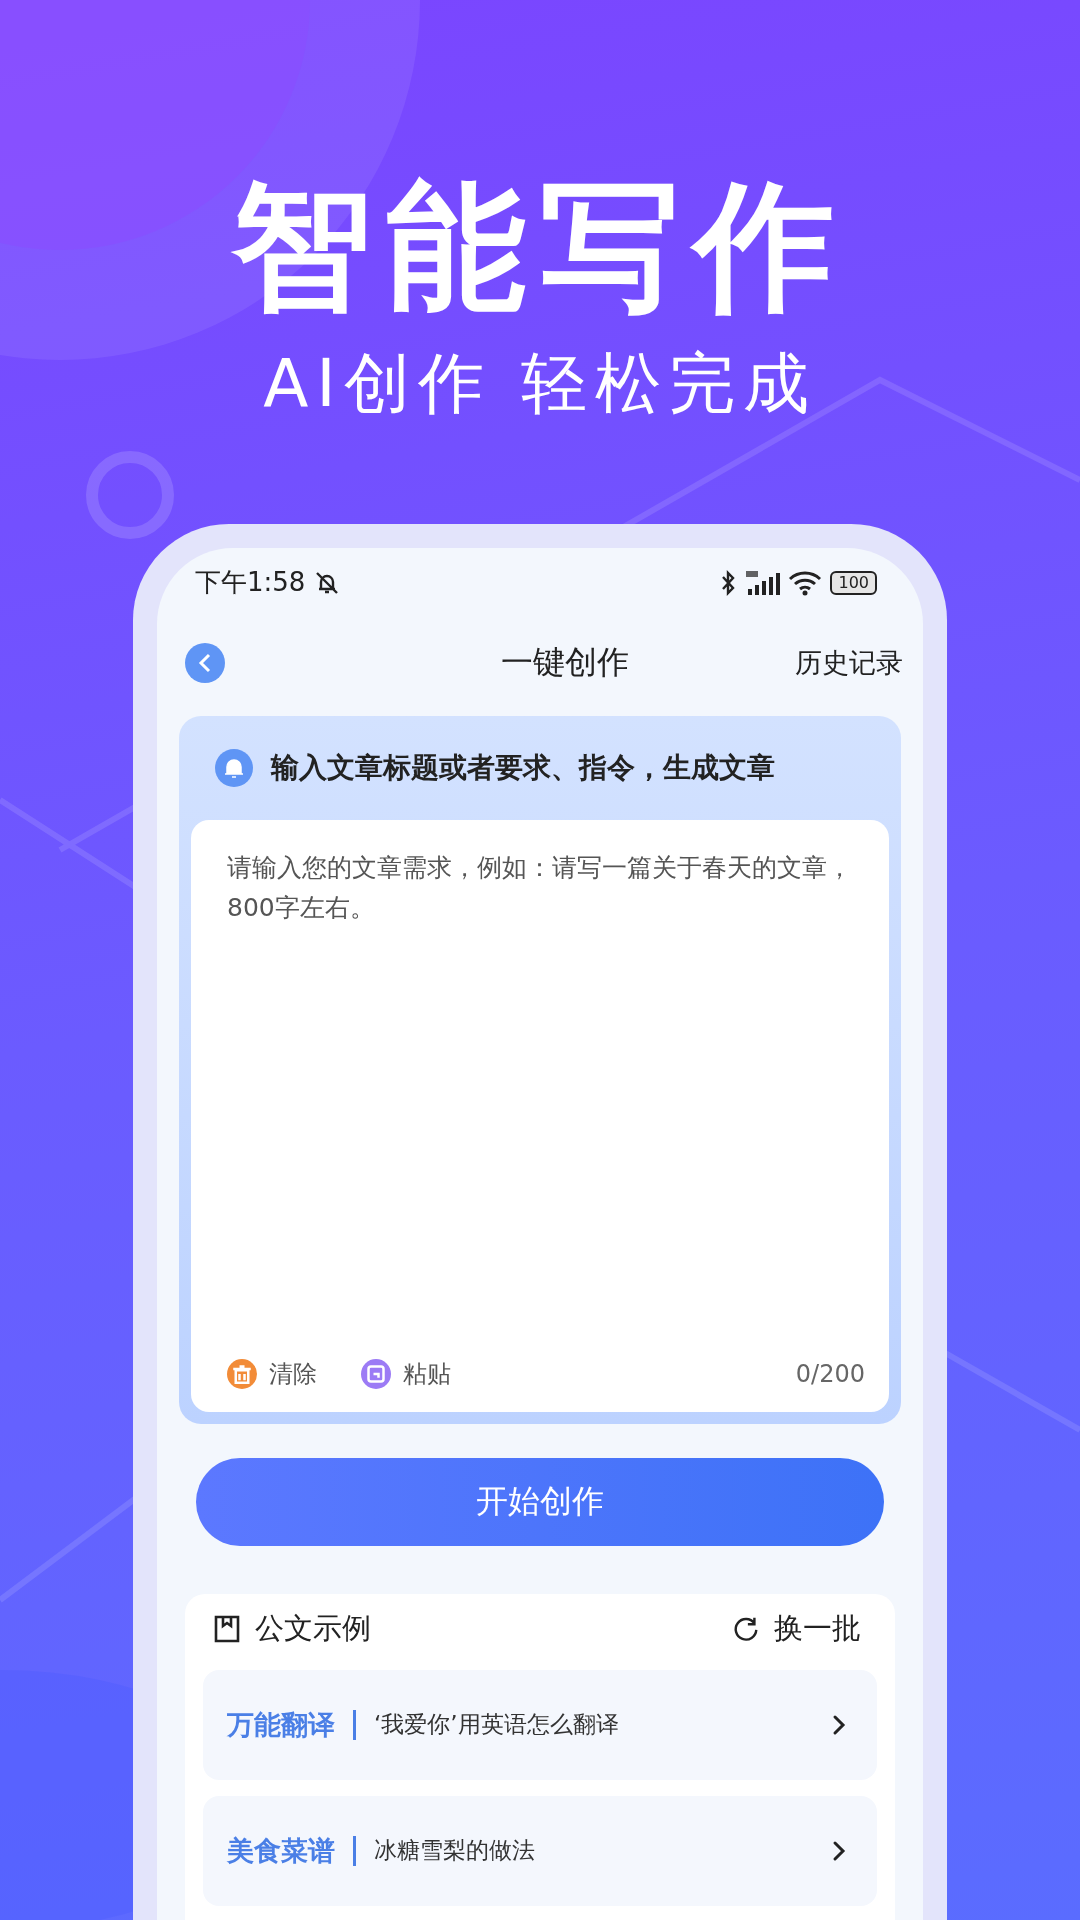 The width and height of the screenshot is (1080, 1920). Describe the element at coordinates (540, 1850) in the screenshot. I see `example-item: 美食菜谱 冰糖雪梨的做法` at that location.